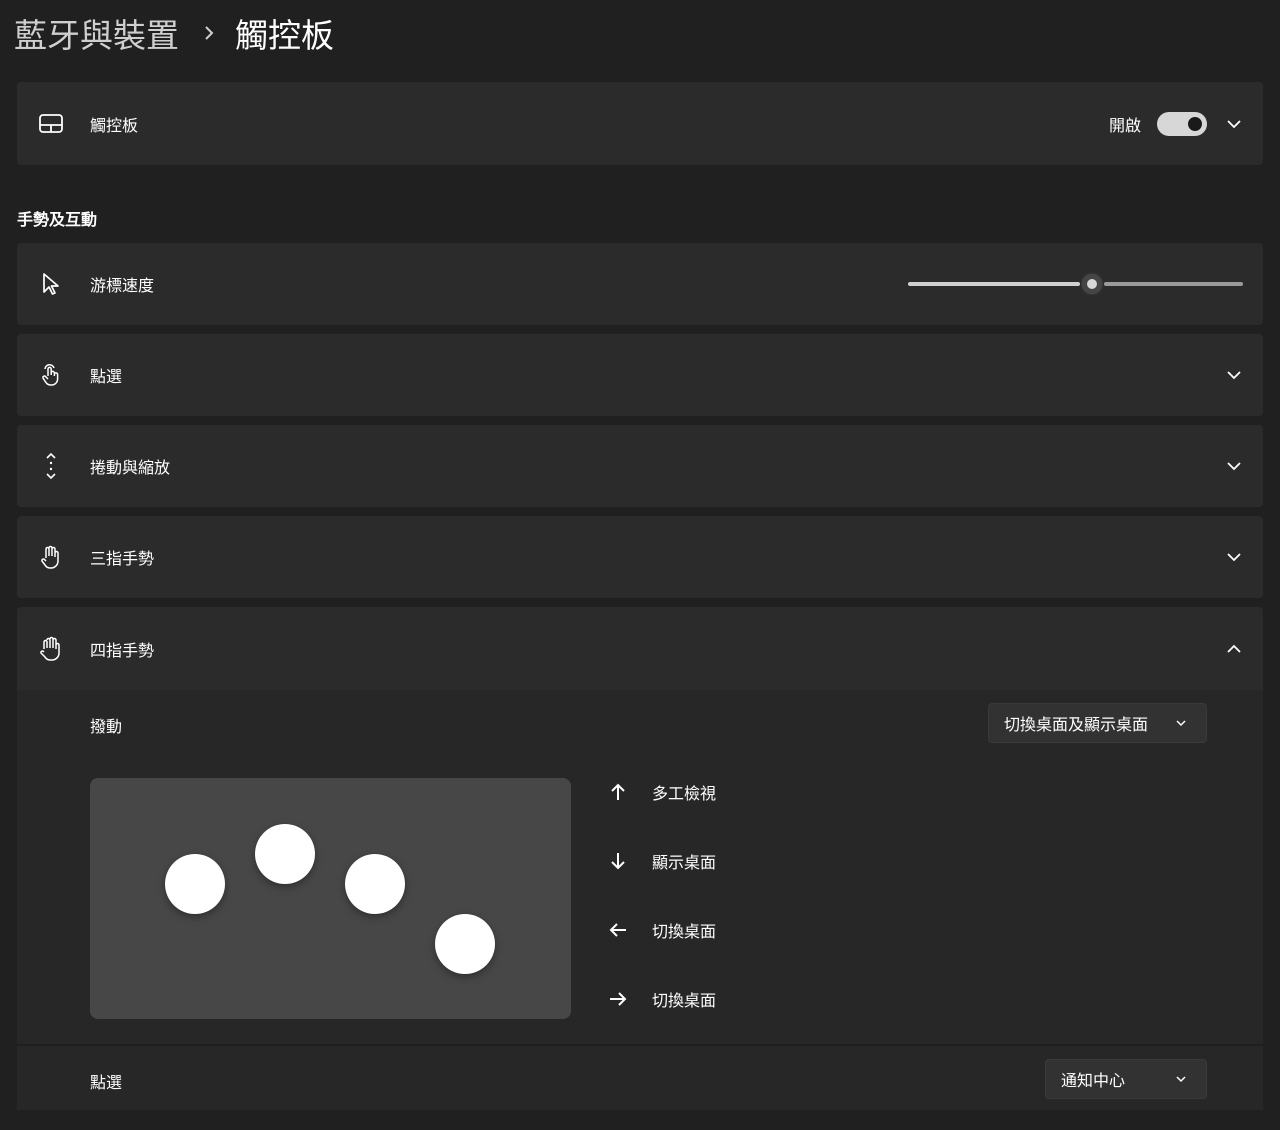  Describe the element at coordinates (684, 1000) in the screenshot. I see `gesture-right-text: 切換桌面` at that location.